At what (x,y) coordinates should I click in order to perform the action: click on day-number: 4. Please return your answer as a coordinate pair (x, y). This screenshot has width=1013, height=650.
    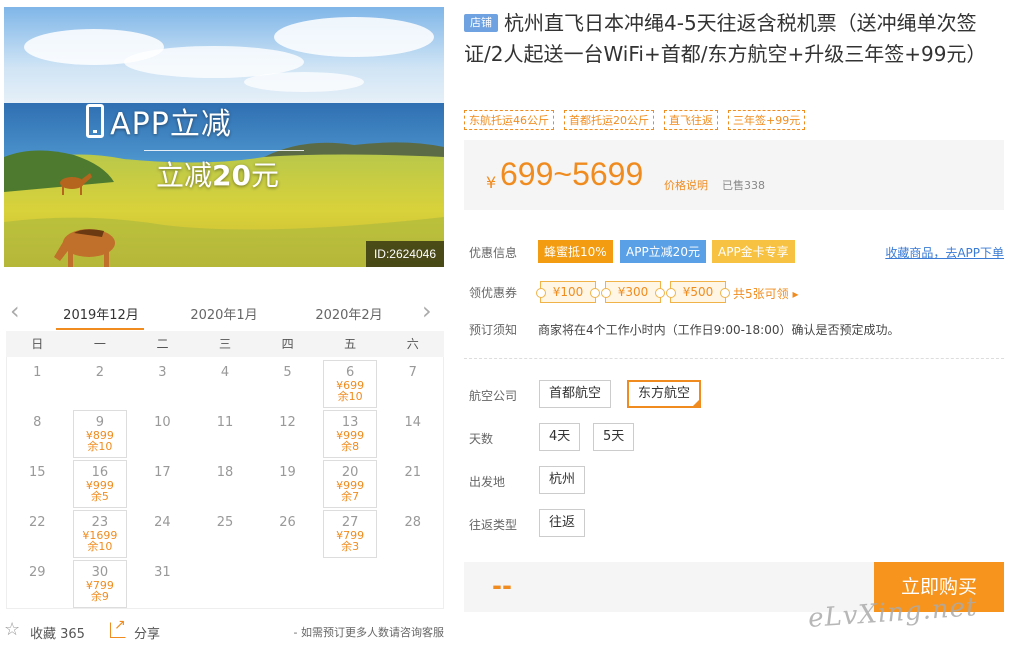
    Looking at the image, I should click on (225, 372).